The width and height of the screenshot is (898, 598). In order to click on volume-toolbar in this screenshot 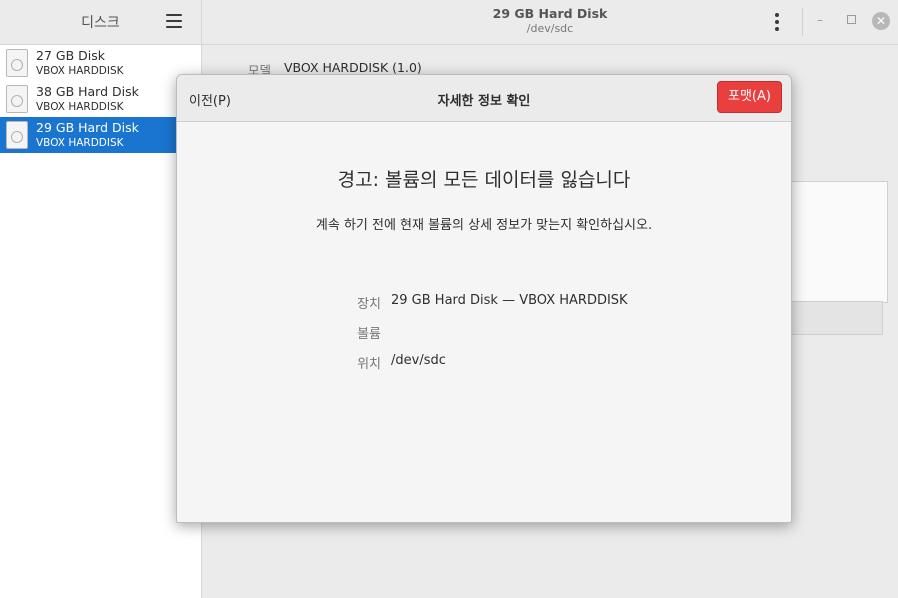, I will do `click(831, 318)`.